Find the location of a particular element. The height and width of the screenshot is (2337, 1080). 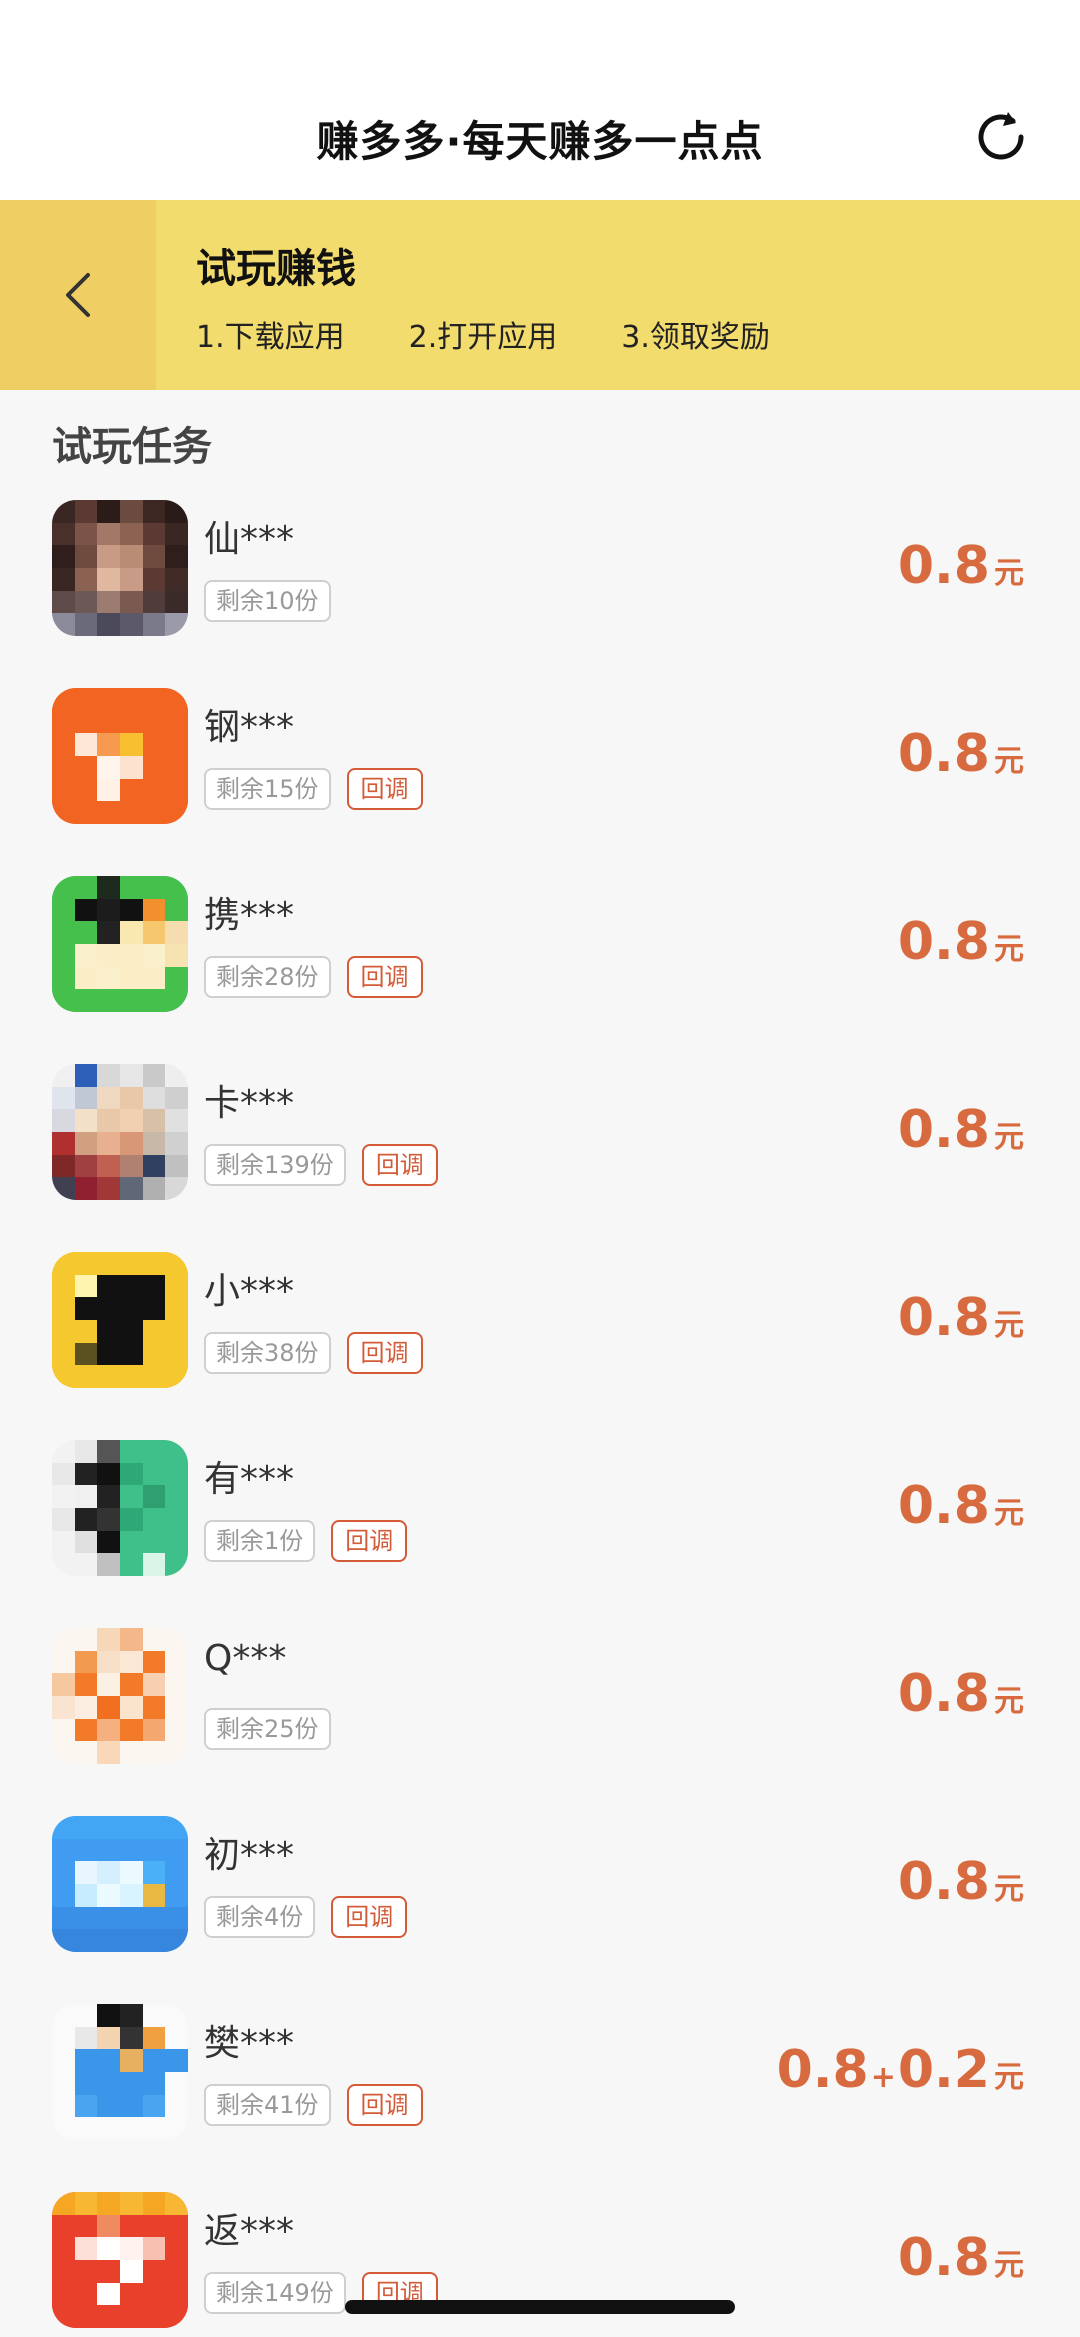

back-button is located at coordinates (78, 295).